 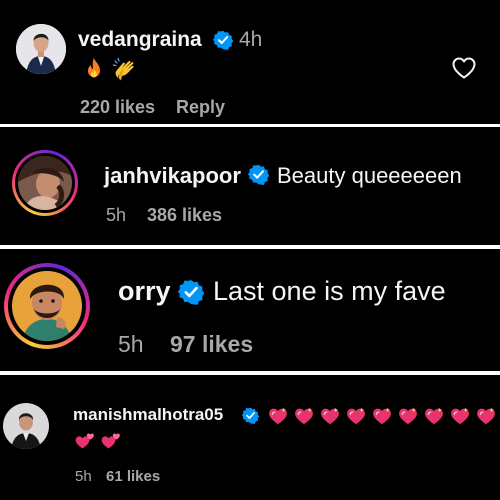 I want to click on fire-emoji-icon, so click(x=94, y=68).